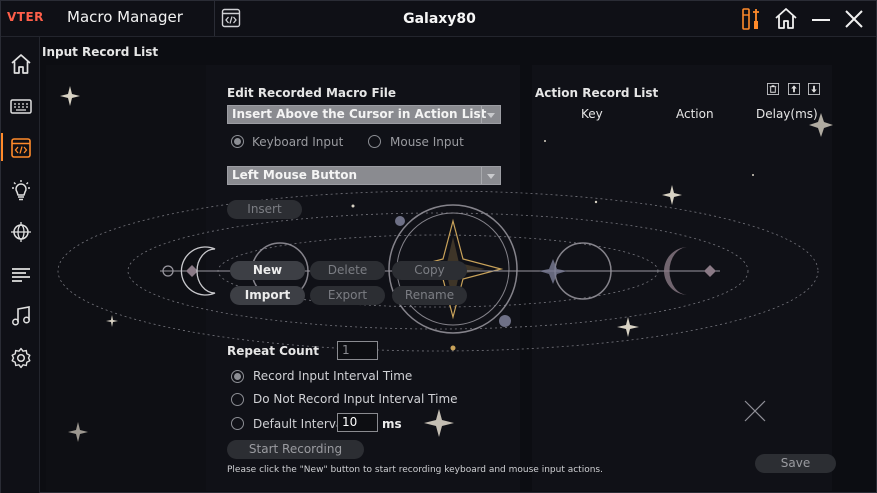 The image size is (877, 493). What do you see at coordinates (347, 295) in the screenshot?
I see `export-button: Export` at bounding box center [347, 295].